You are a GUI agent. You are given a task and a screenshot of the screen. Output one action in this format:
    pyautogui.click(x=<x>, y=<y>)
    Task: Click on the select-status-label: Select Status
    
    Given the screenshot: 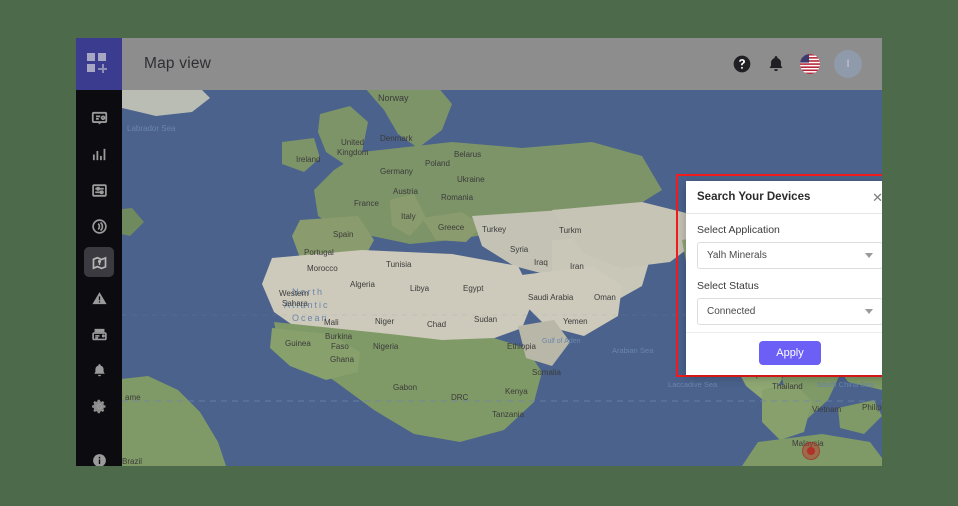 What is the action you would take?
    pyautogui.click(x=728, y=286)
    